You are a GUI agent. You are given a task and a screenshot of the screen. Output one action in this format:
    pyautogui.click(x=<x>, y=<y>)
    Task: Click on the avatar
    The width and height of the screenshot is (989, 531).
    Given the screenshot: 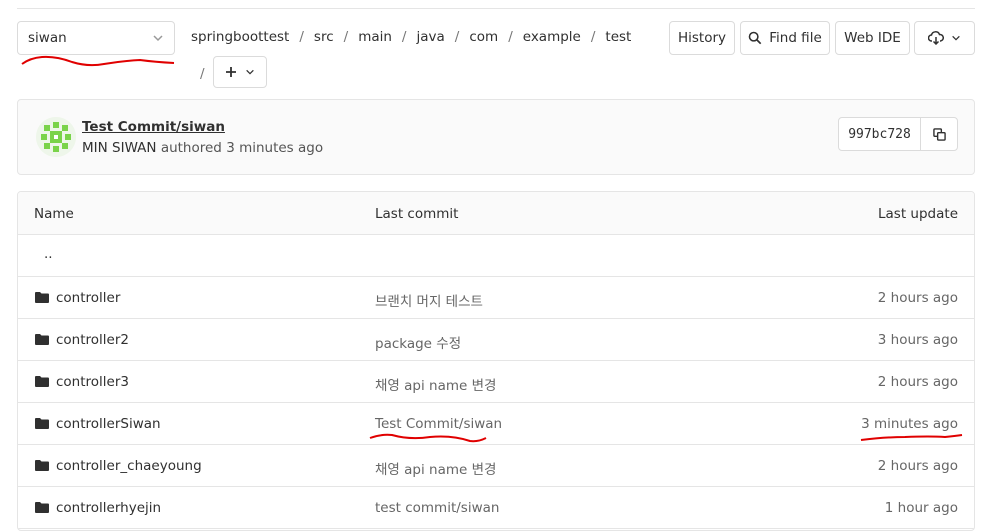 What is the action you would take?
    pyautogui.click(x=56, y=137)
    